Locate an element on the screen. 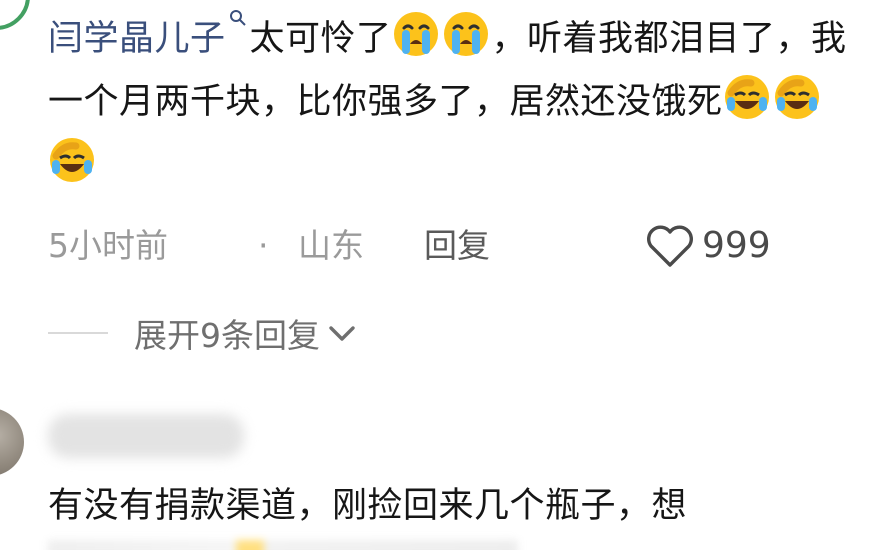  location: 山东 is located at coordinates (331, 245).